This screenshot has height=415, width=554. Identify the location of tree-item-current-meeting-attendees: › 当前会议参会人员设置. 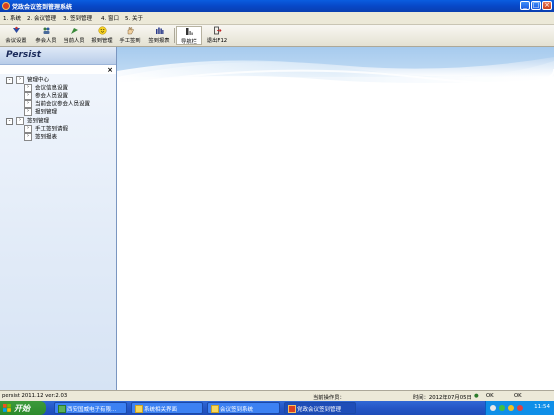
(57, 104).